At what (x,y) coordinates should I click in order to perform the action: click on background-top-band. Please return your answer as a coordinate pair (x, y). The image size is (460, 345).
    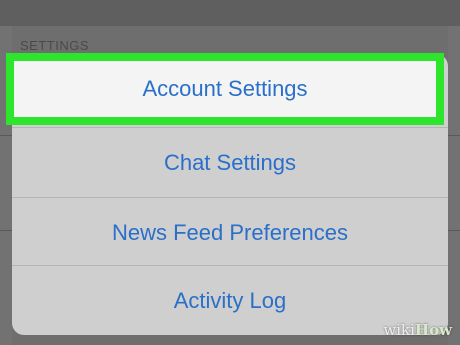
    Looking at the image, I should click on (230, 13).